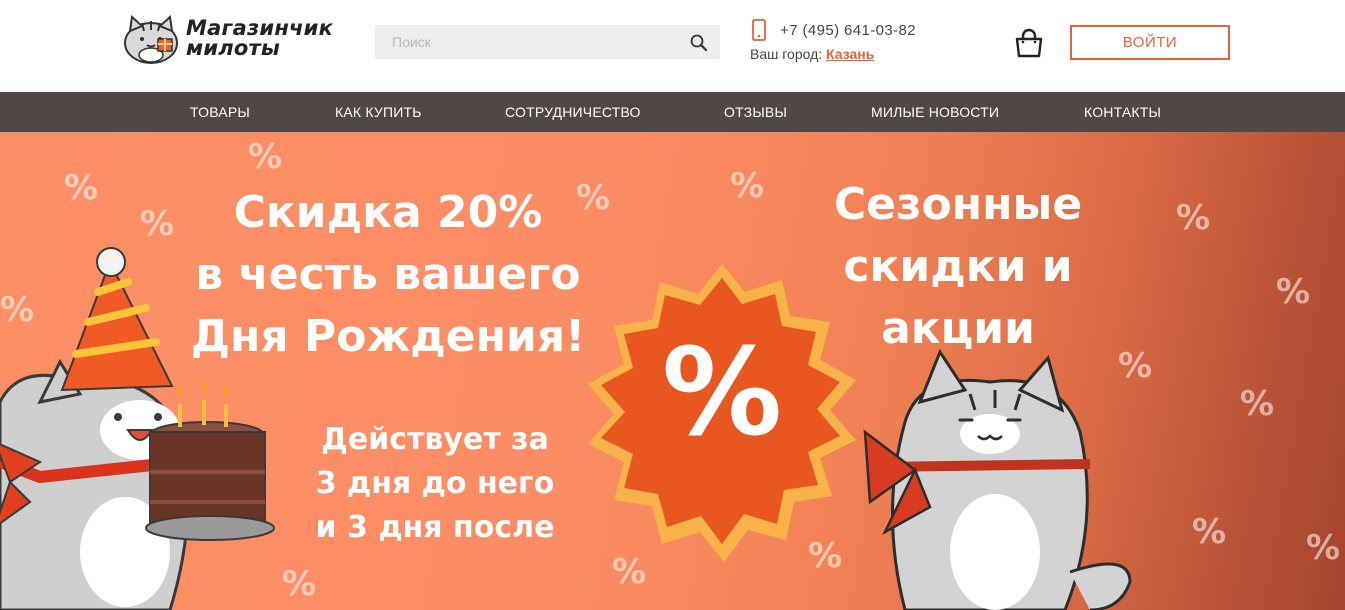 This screenshot has width=1345, height=610. What do you see at coordinates (525, 42) in the screenshot?
I see `search-input` at bounding box center [525, 42].